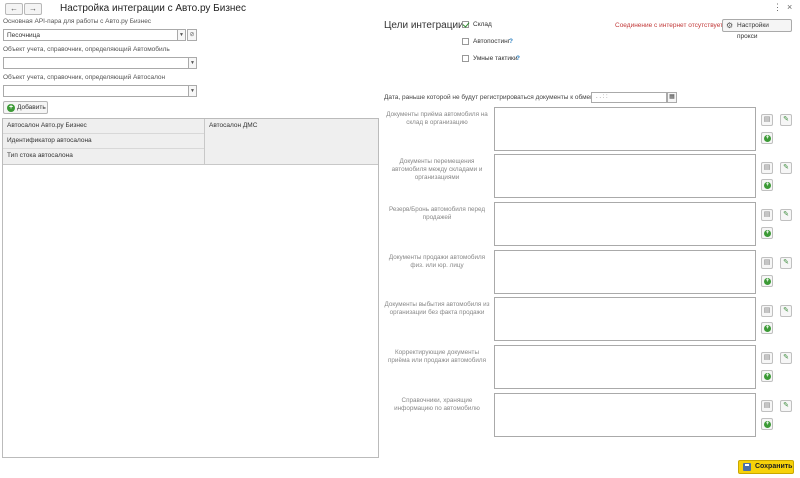 The height and width of the screenshot is (478, 800). What do you see at coordinates (777, 7) in the screenshot?
I see `more-icon: ⋮` at bounding box center [777, 7].